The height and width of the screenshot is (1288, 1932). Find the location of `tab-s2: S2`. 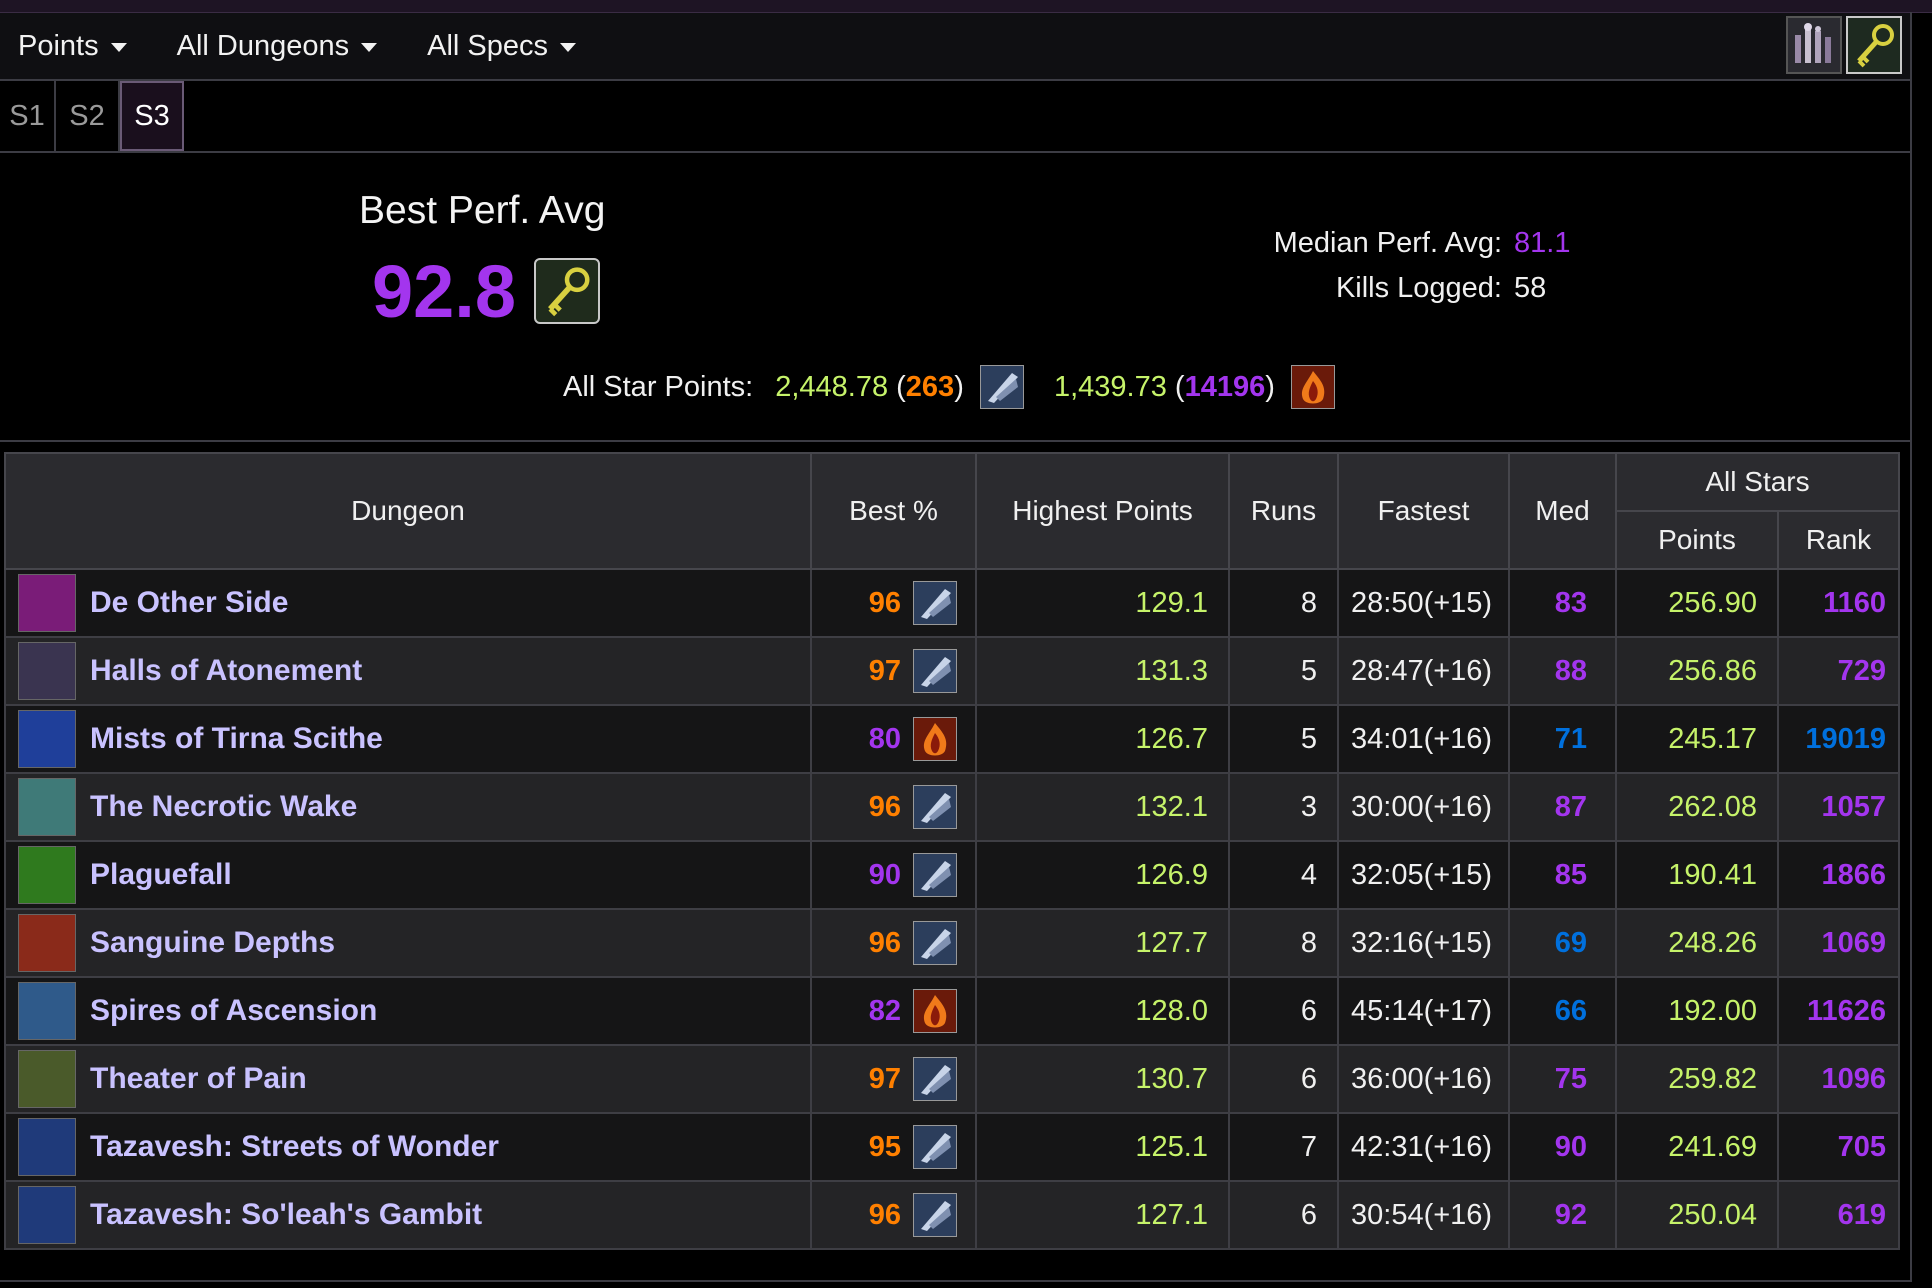

tab-s2: S2 is located at coordinates (88, 116).